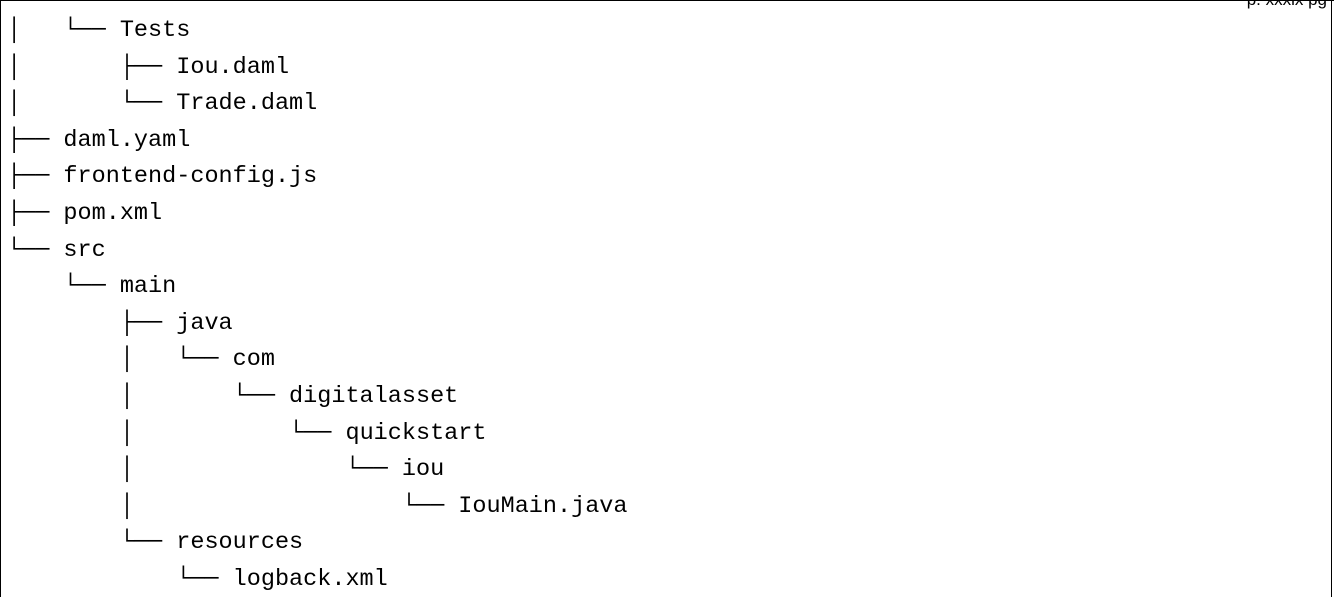 The width and height of the screenshot is (1334, 599). What do you see at coordinates (155, 30) in the screenshot?
I see `tree-folder-name: Tests` at bounding box center [155, 30].